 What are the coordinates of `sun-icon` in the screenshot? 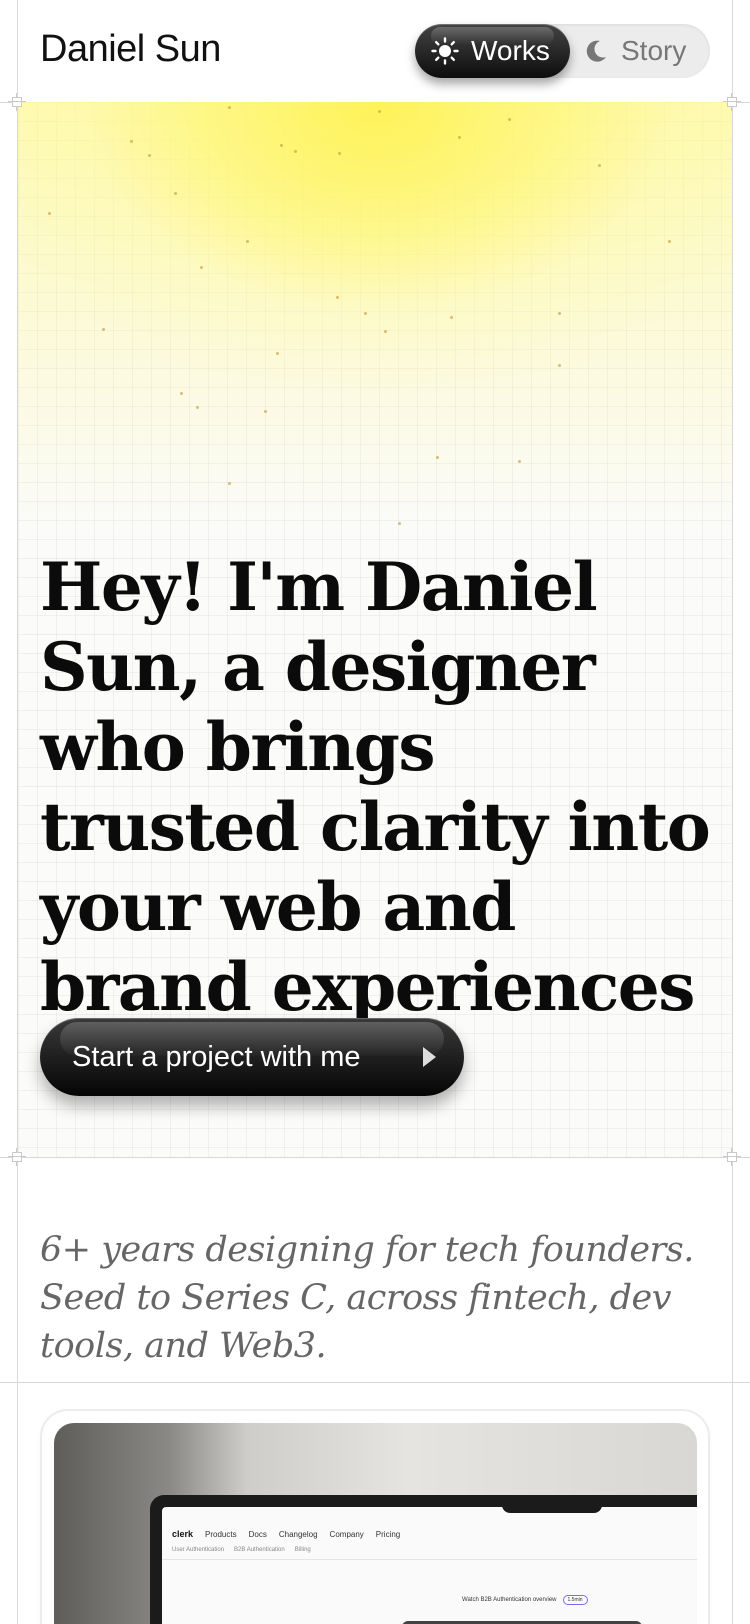 It's located at (445, 51).